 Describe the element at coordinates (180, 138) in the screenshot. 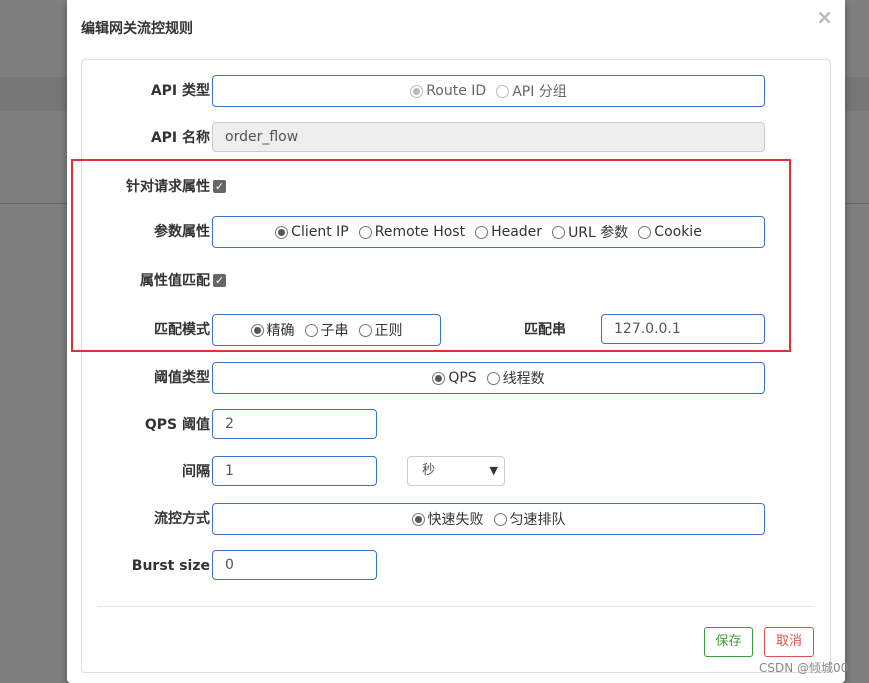

I see `api-name-label: API 名称` at that location.